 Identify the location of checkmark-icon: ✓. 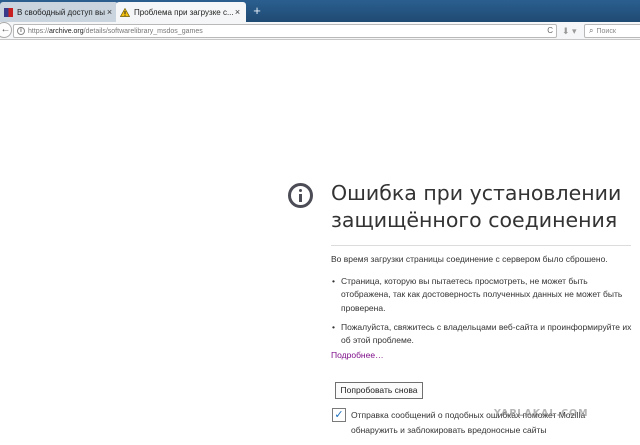
(339, 415).